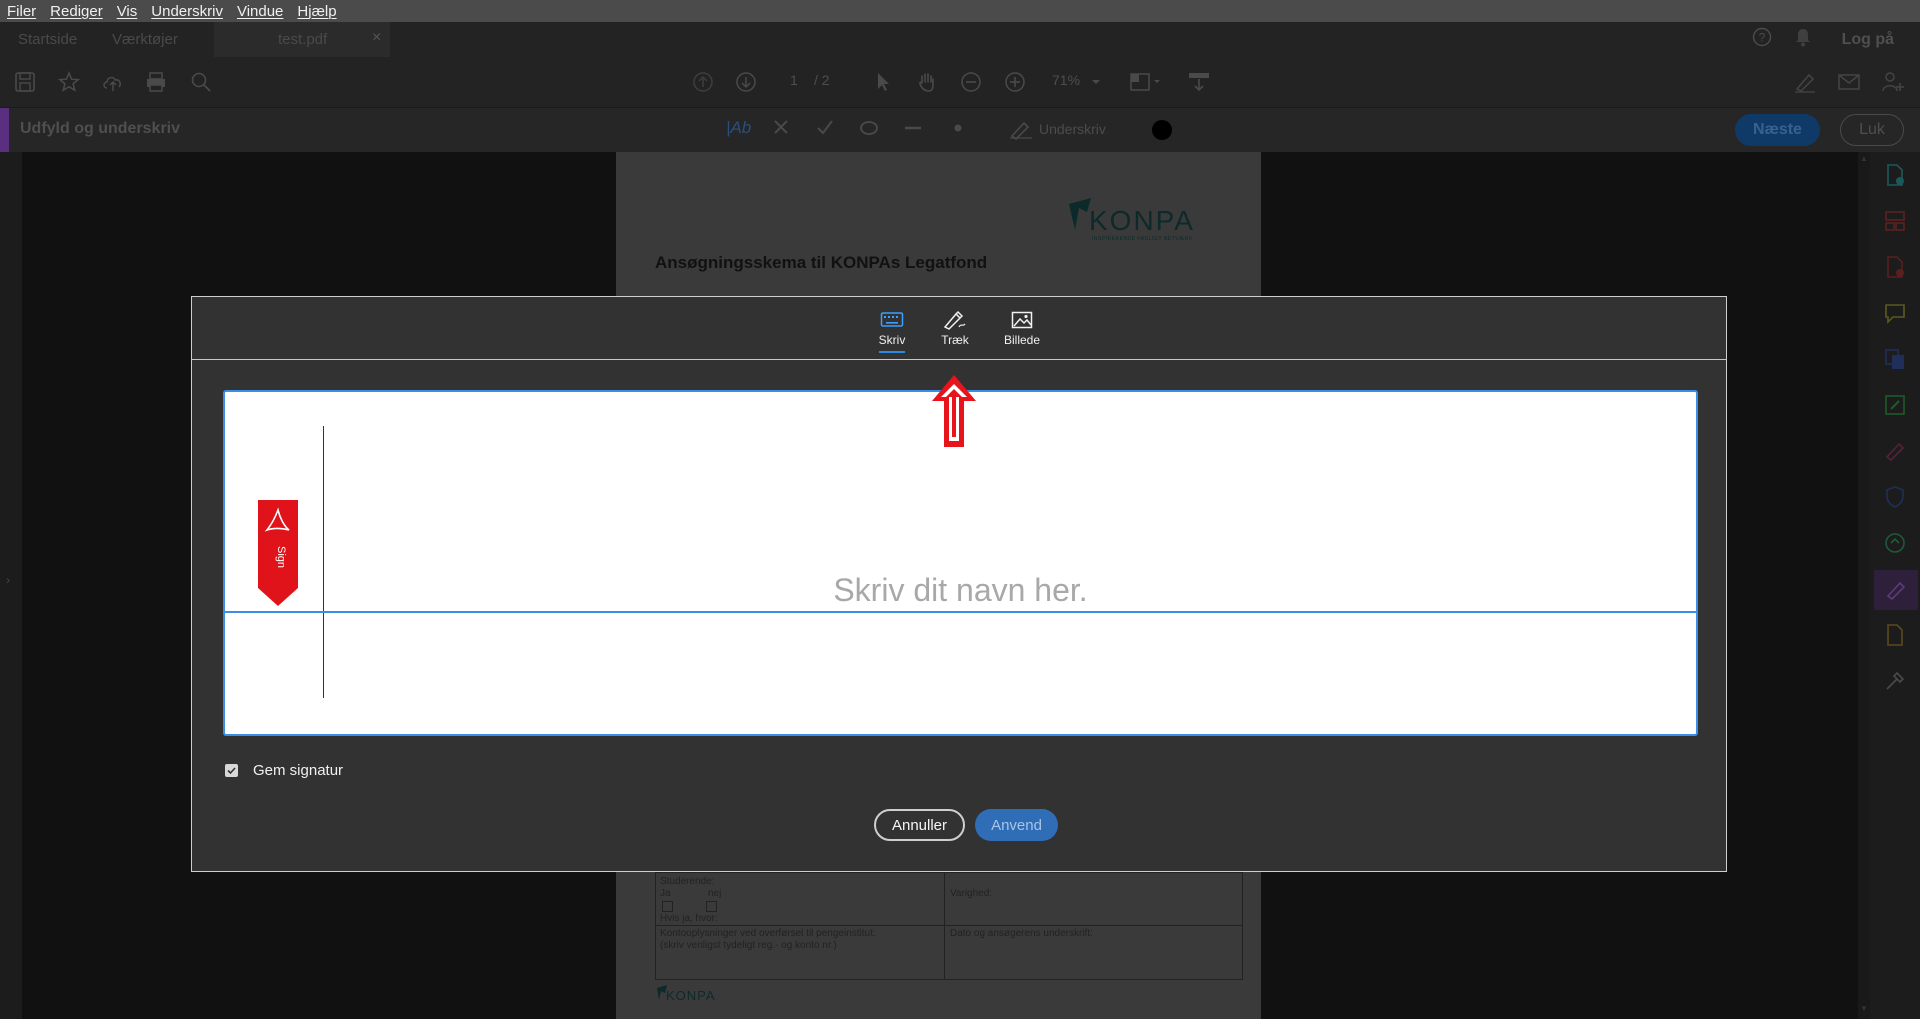  Describe the element at coordinates (715, 893) in the screenshot. I see `no-label: nej` at that location.